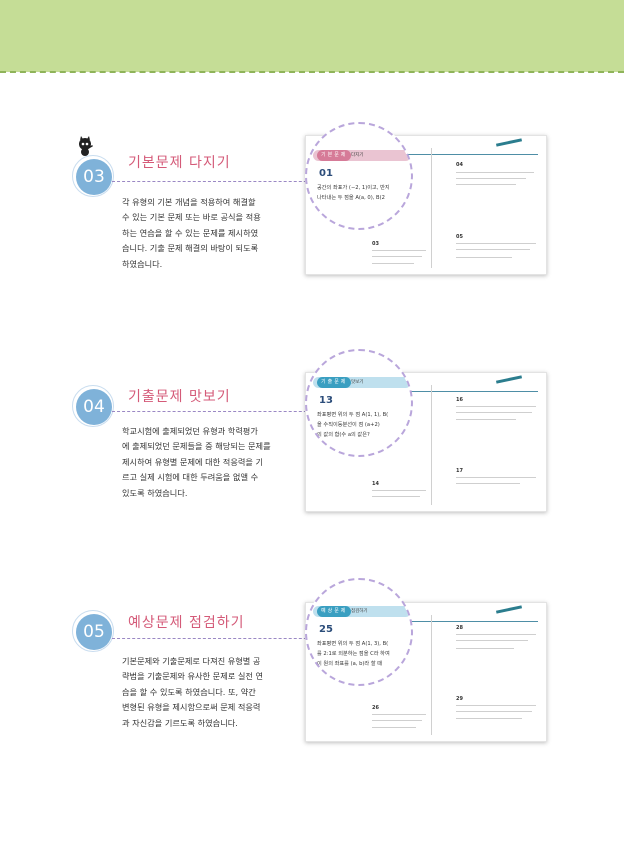  I want to click on category-subtitle: 다지기, so click(357, 155).